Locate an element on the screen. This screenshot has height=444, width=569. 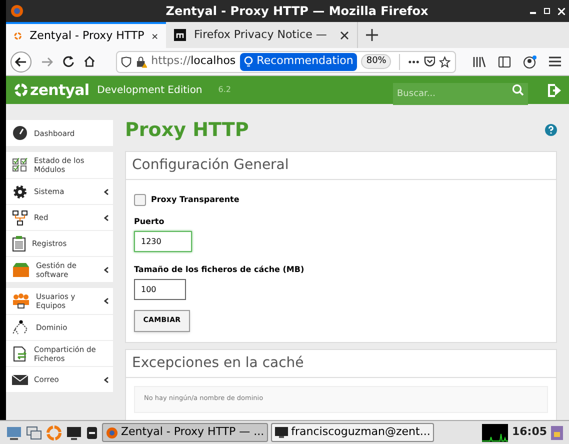
recommendation-button: Recommendation is located at coordinates (299, 61).